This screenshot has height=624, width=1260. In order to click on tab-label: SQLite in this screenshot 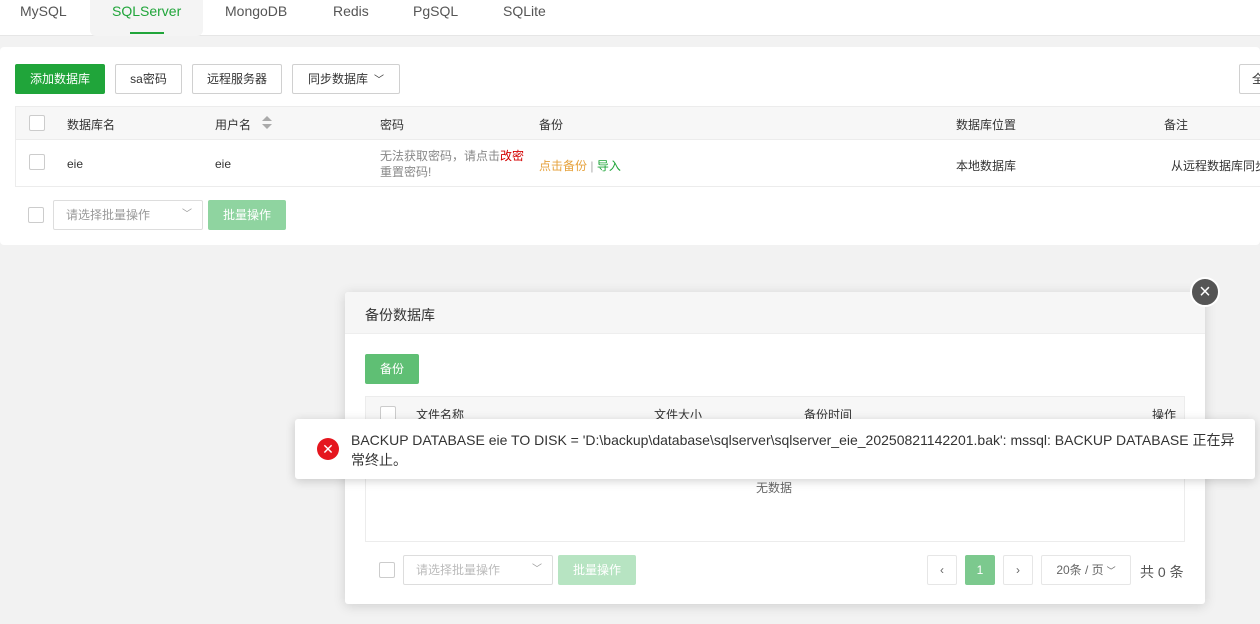, I will do `click(524, 11)`.